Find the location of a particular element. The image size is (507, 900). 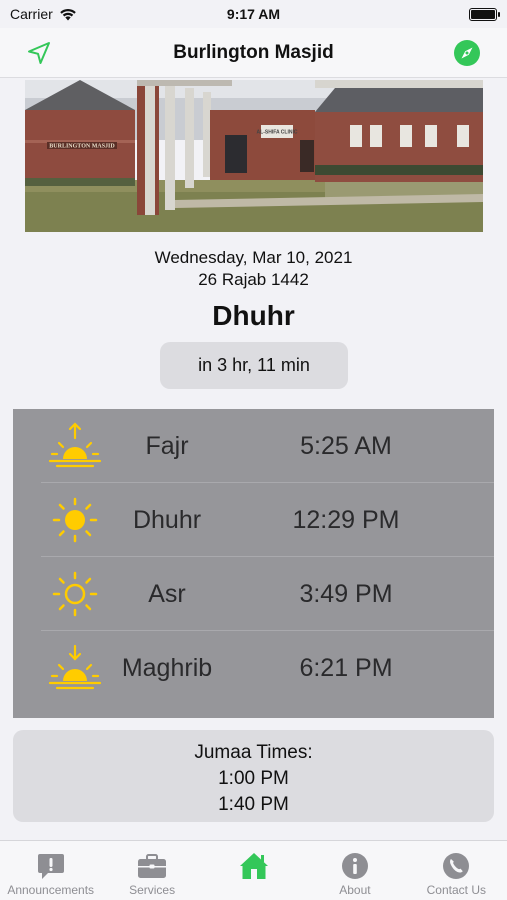

phone-icon is located at coordinates (456, 866).